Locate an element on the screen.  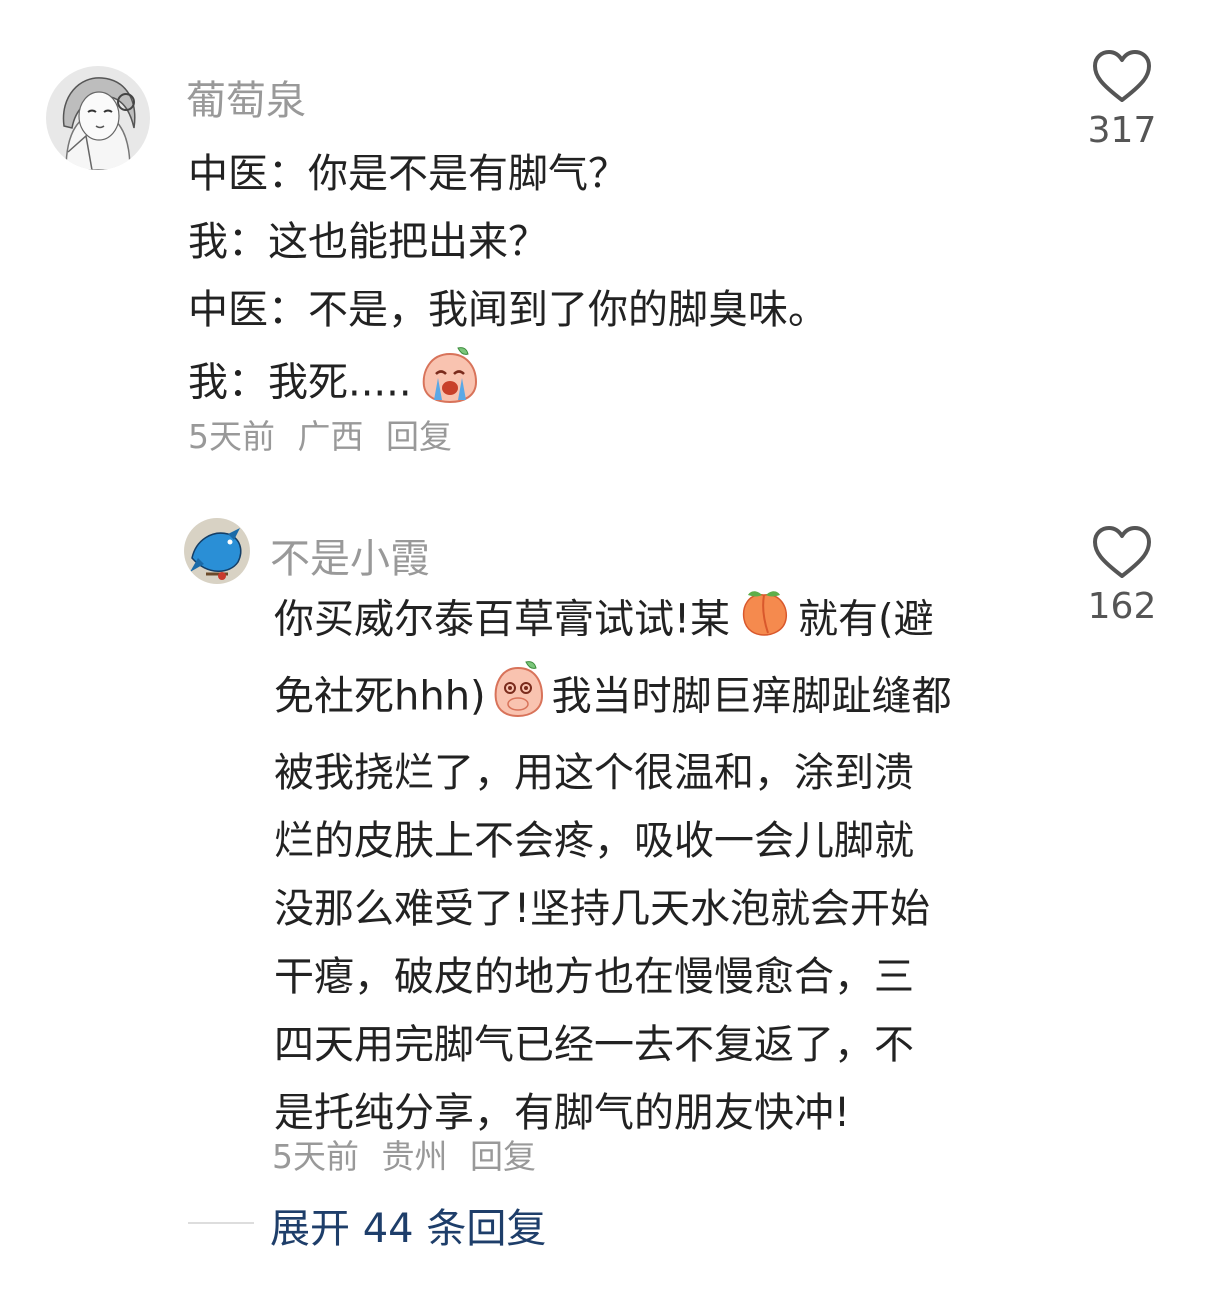
like-button: 162 is located at coordinates (1122, 575).